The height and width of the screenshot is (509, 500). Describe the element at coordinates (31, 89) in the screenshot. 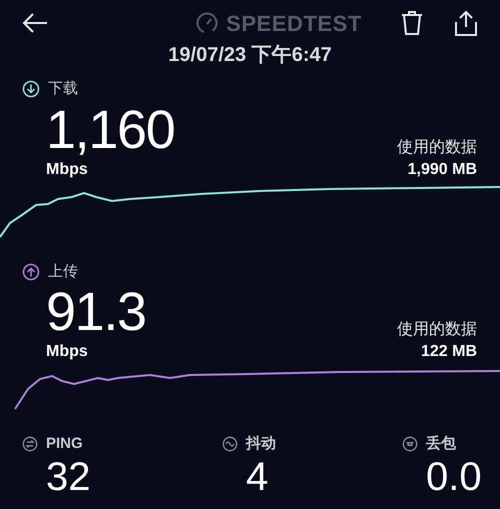

I see `download-icon` at that location.